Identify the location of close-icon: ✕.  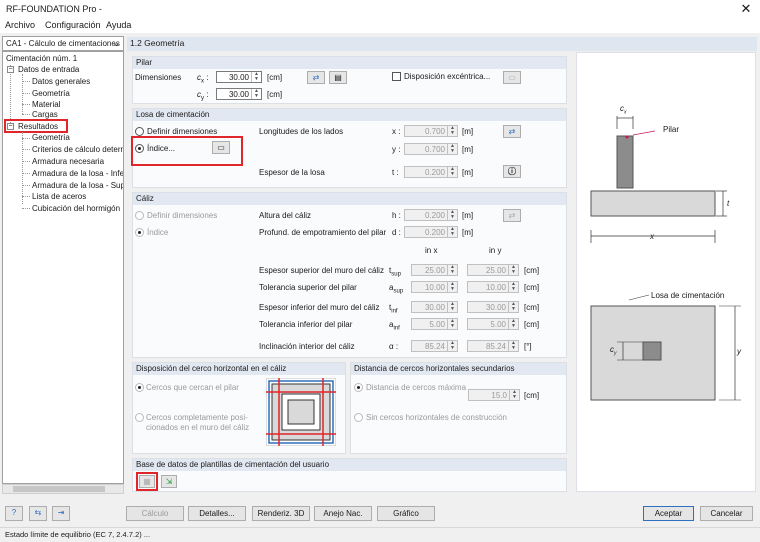
(746, 9).